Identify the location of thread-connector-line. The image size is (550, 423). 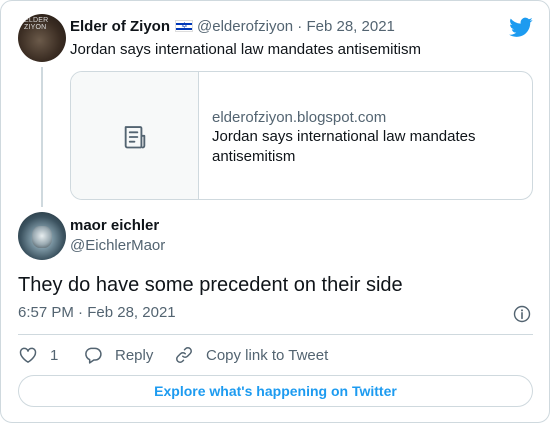
(42, 137).